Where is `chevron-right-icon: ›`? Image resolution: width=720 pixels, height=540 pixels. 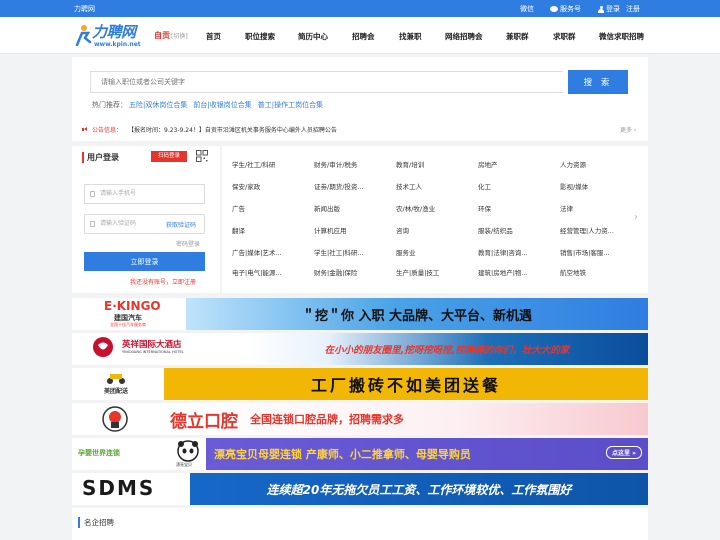
chevron-right-icon: › is located at coordinates (636, 217).